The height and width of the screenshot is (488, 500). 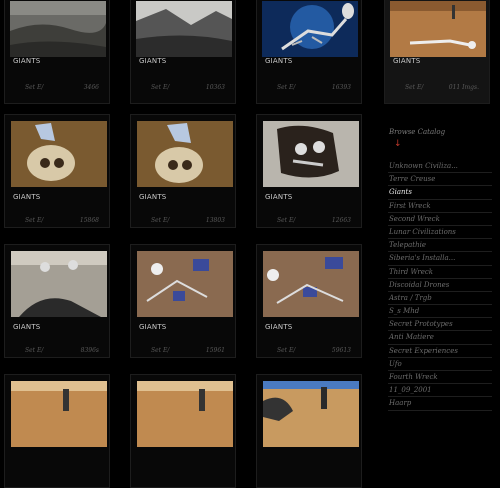 I want to click on catalog-item: 11_09_2001, so click(x=440, y=391).